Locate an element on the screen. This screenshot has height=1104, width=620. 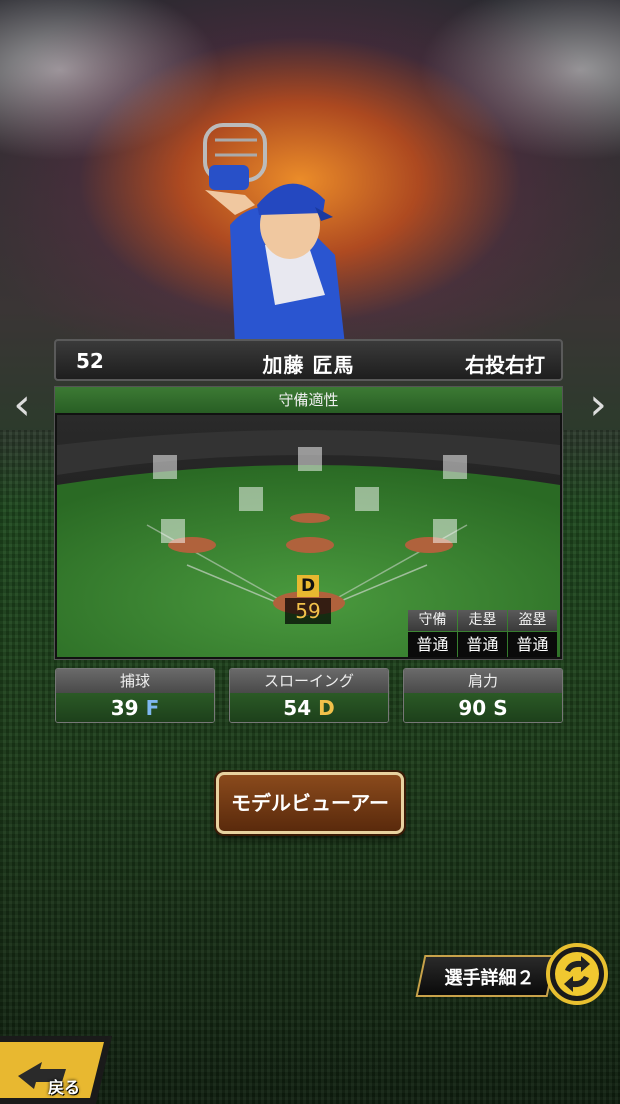
ability-value: 54 is located at coordinates (297, 708).